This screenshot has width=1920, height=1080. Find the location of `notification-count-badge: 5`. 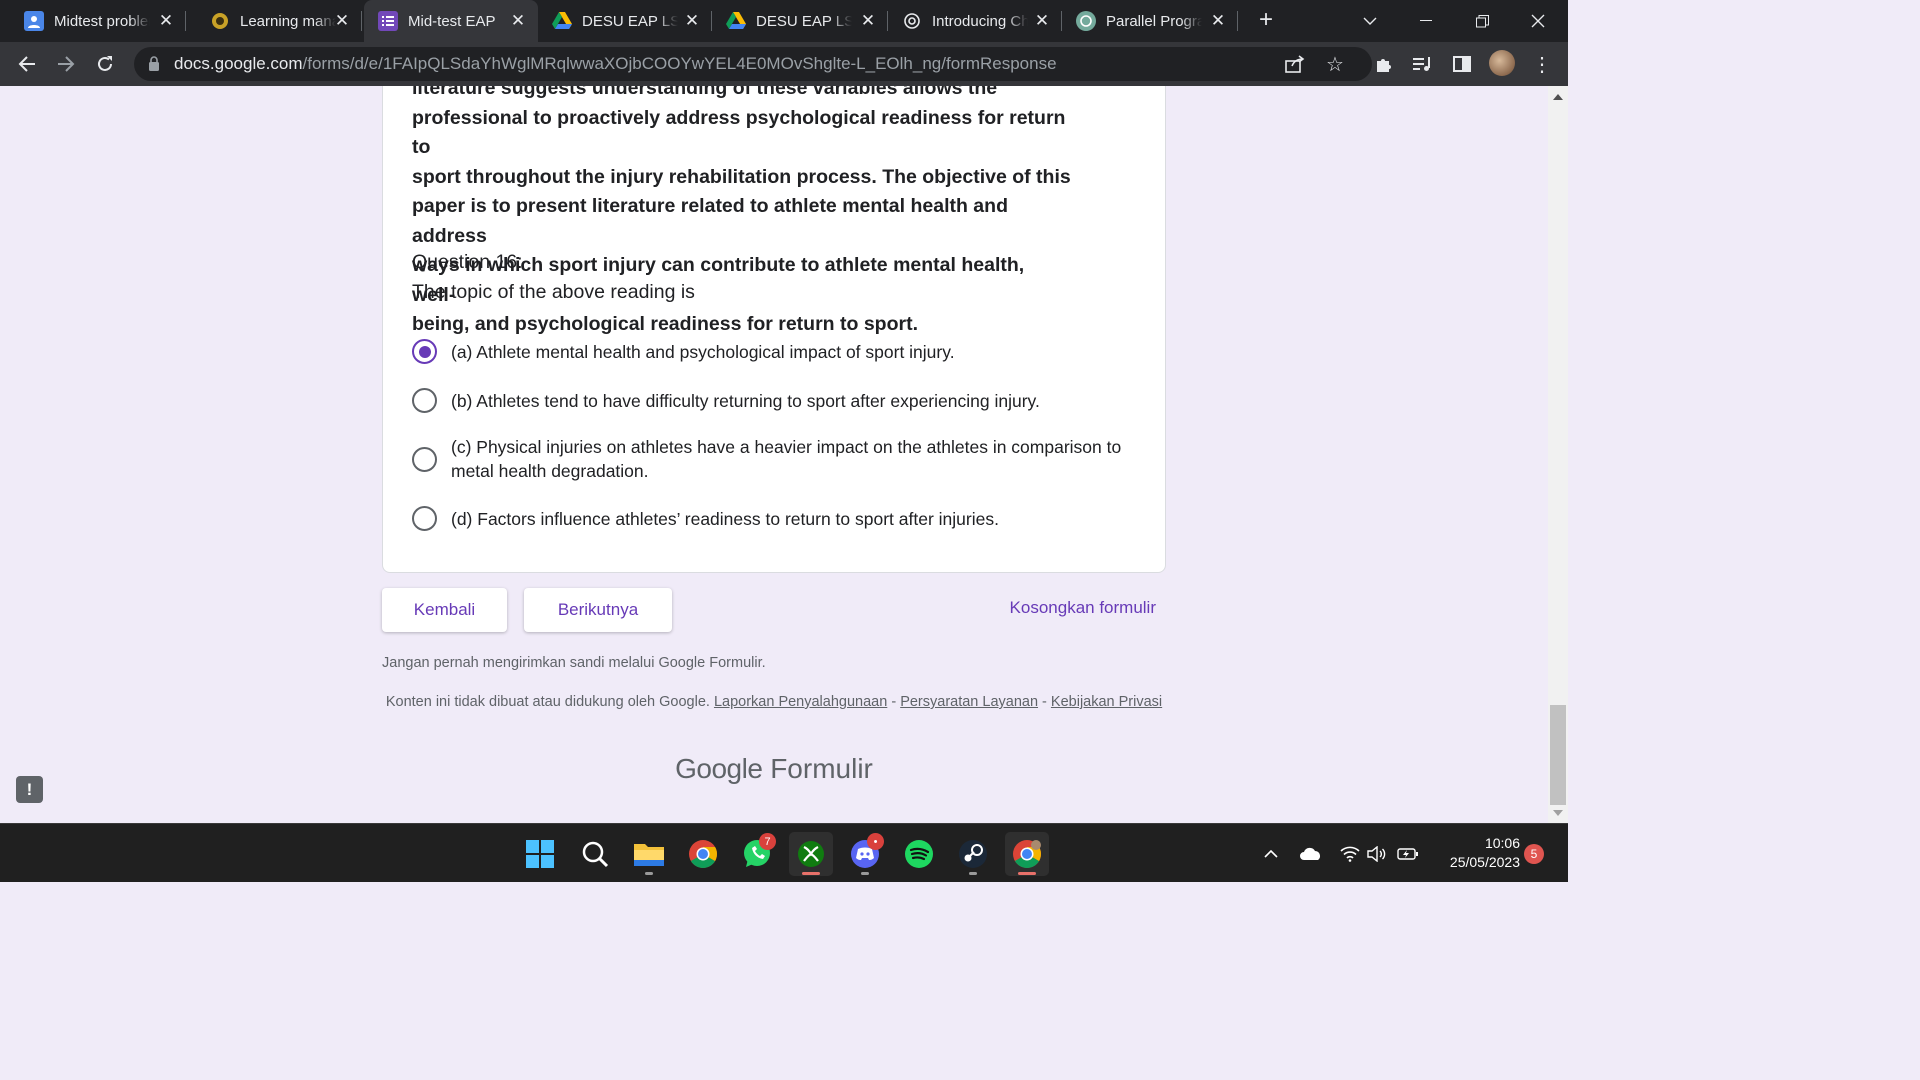

notification-count-badge: 5 is located at coordinates (1534, 854).